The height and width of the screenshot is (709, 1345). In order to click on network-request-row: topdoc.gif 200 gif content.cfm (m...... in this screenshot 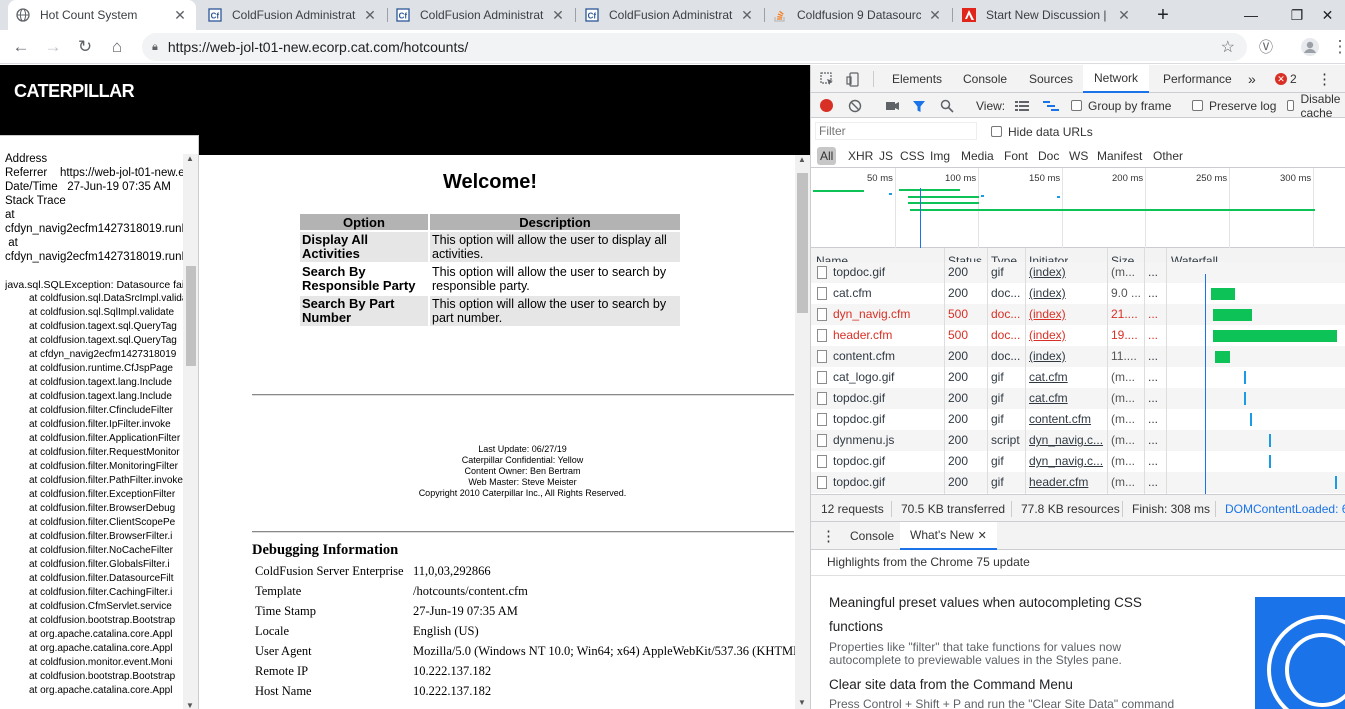, I will do `click(1078, 419)`.